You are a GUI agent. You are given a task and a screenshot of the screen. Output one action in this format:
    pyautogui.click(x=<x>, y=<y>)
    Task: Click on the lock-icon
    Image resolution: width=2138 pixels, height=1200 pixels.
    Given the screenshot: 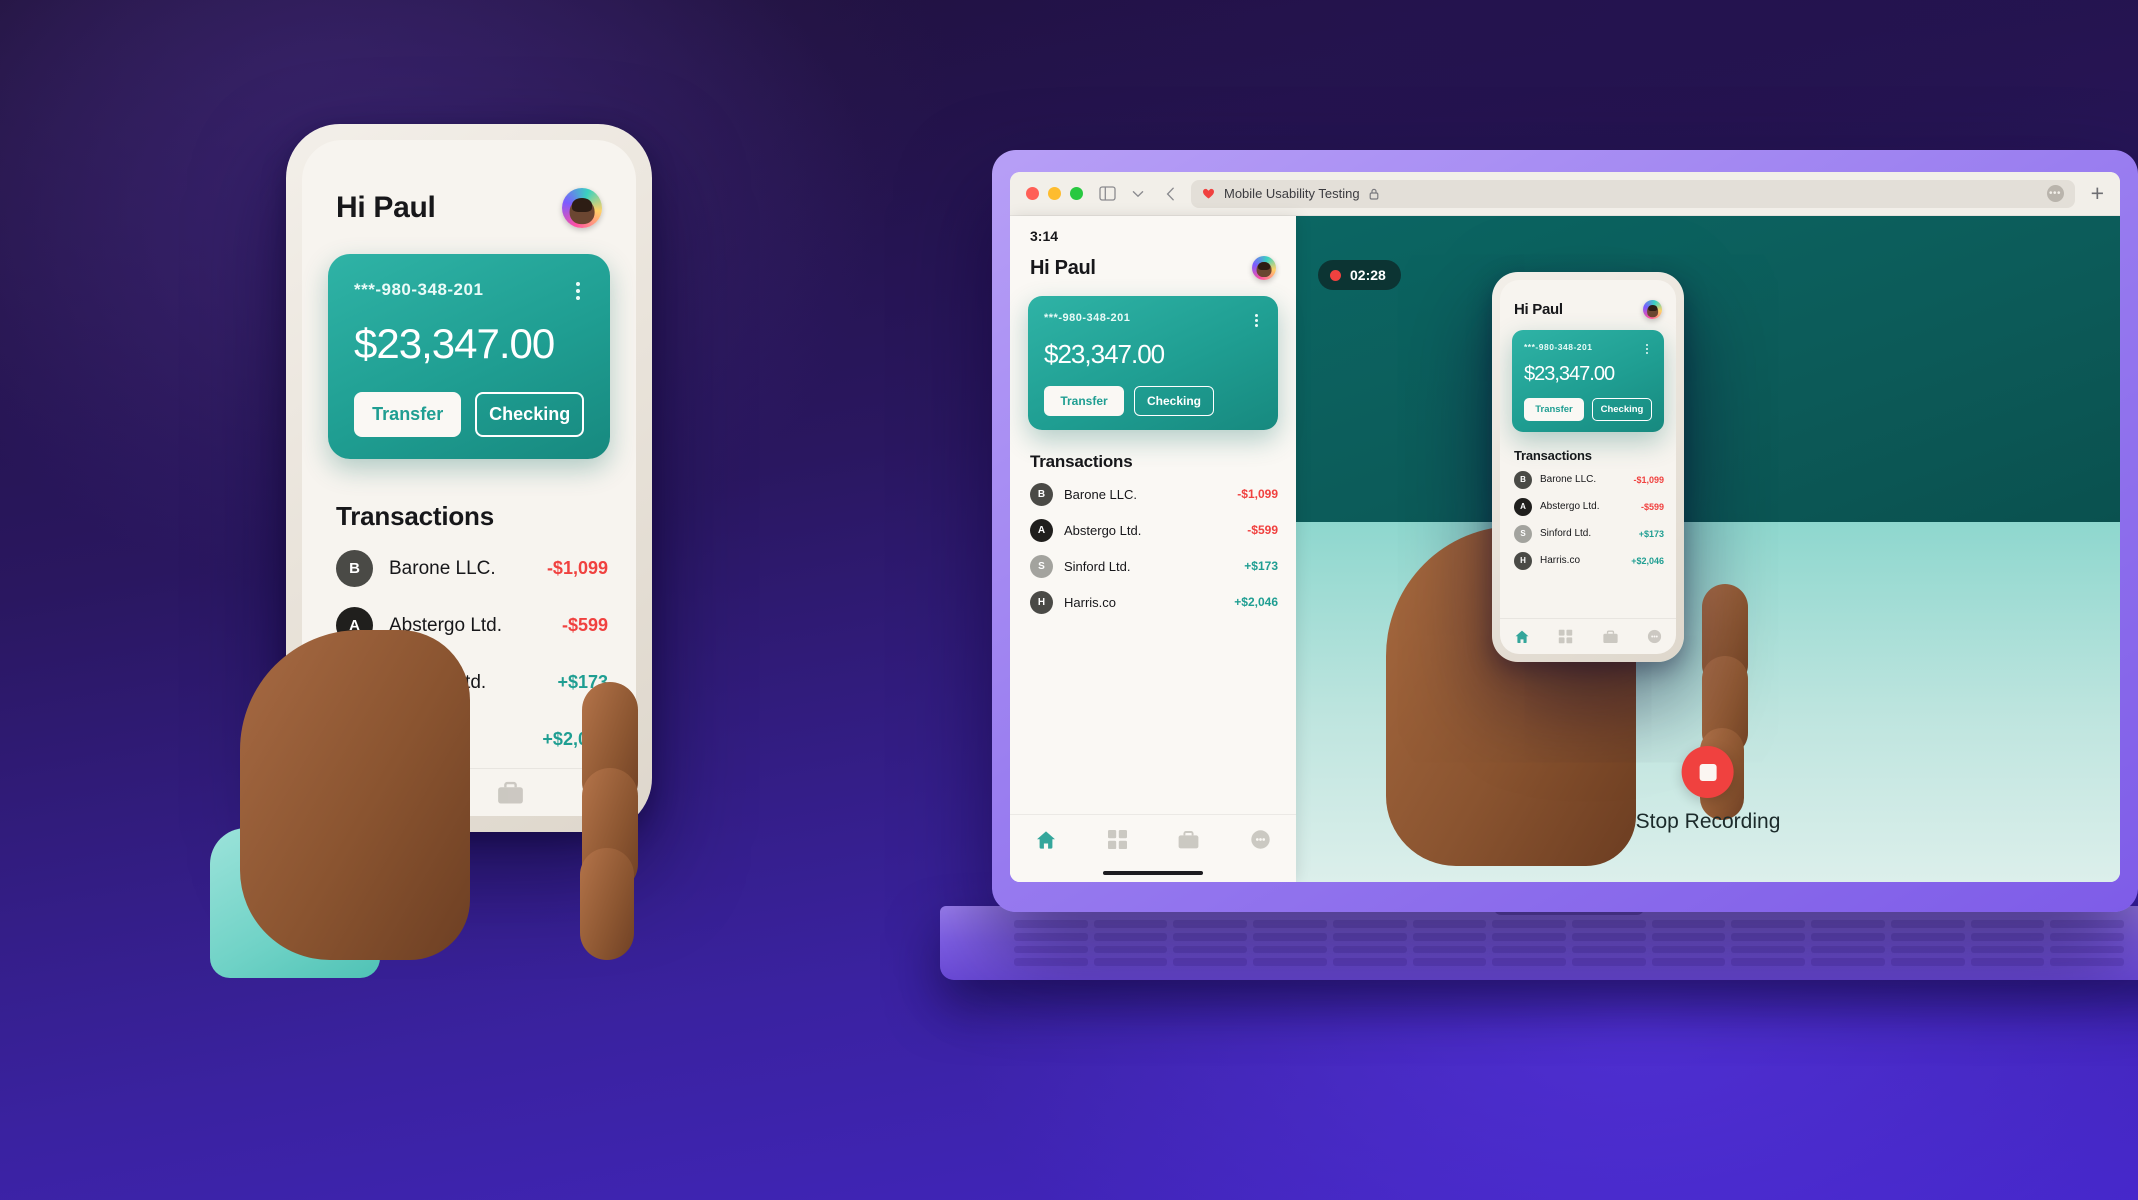 What is the action you would take?
    pyautogui.click(x=1374, y=194)
    